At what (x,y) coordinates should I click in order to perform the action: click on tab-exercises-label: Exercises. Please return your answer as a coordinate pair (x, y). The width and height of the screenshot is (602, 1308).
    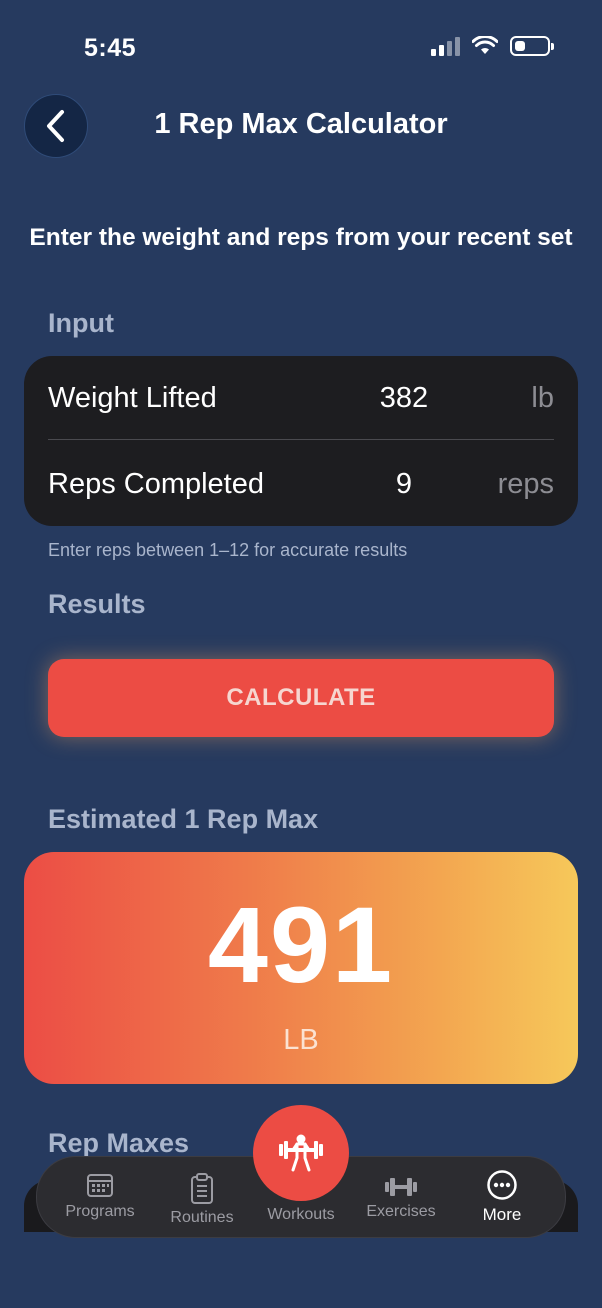
    Looking at the image, I should click on (401, 1211).